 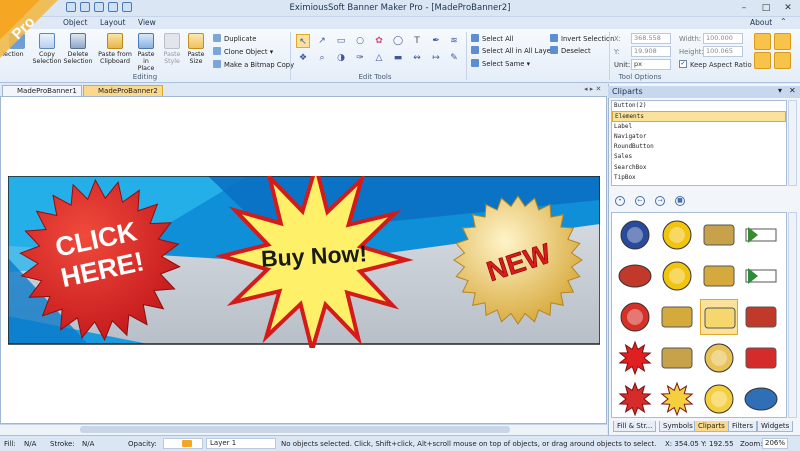 What do you see at coordinates (719, 235) in the screenshot?
I see `gold-label-clipart` at bounding box center [719, 235].